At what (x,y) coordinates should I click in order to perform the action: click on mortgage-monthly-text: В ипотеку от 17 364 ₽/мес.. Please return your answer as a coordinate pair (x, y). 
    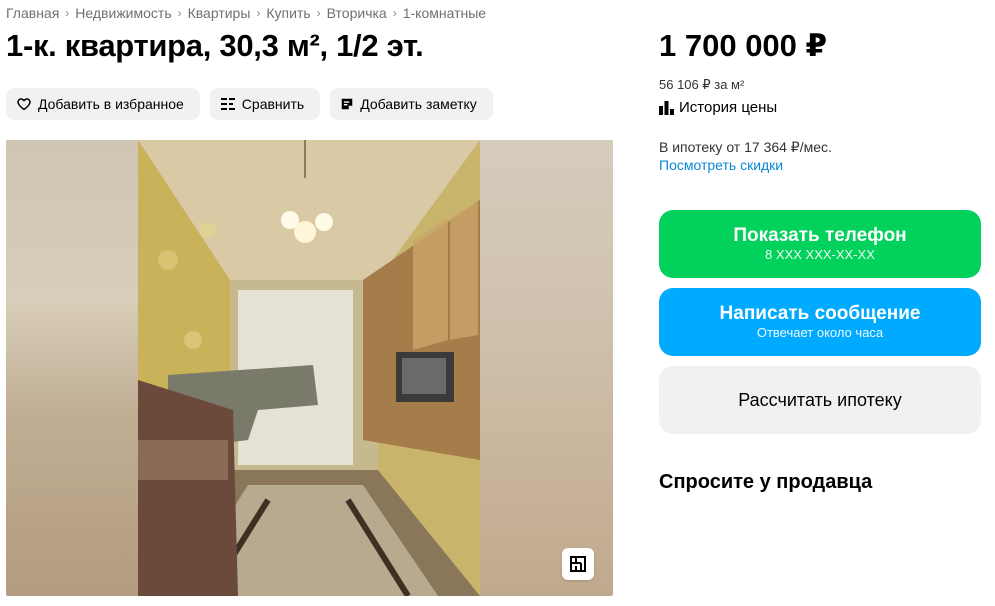
    Looking at the image, I should click on (745, 147).